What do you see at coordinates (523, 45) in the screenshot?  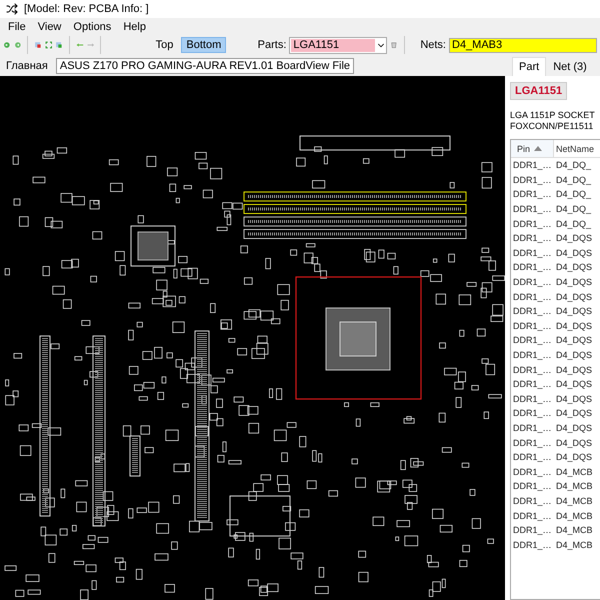 I see `nets-field: D4_MAB3` at bounding box center [523, 45].